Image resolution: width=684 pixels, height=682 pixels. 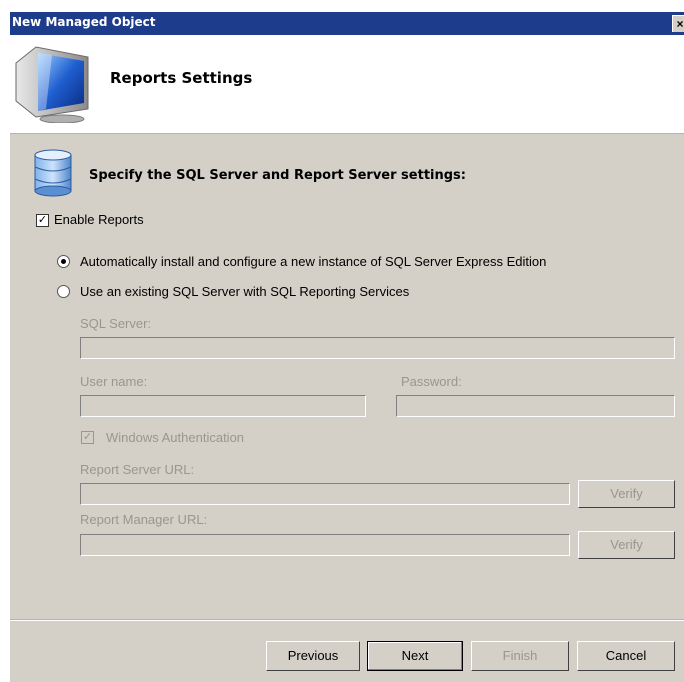 I want to click on password-field, so click(x=535, y=406).